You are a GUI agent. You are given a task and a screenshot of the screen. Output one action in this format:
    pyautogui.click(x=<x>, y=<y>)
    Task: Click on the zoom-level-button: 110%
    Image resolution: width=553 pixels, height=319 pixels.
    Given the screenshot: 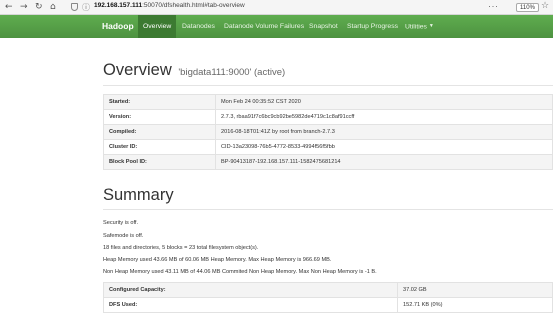 What is the action you would take?
    pyautogui.click(x=527, y=7)
    